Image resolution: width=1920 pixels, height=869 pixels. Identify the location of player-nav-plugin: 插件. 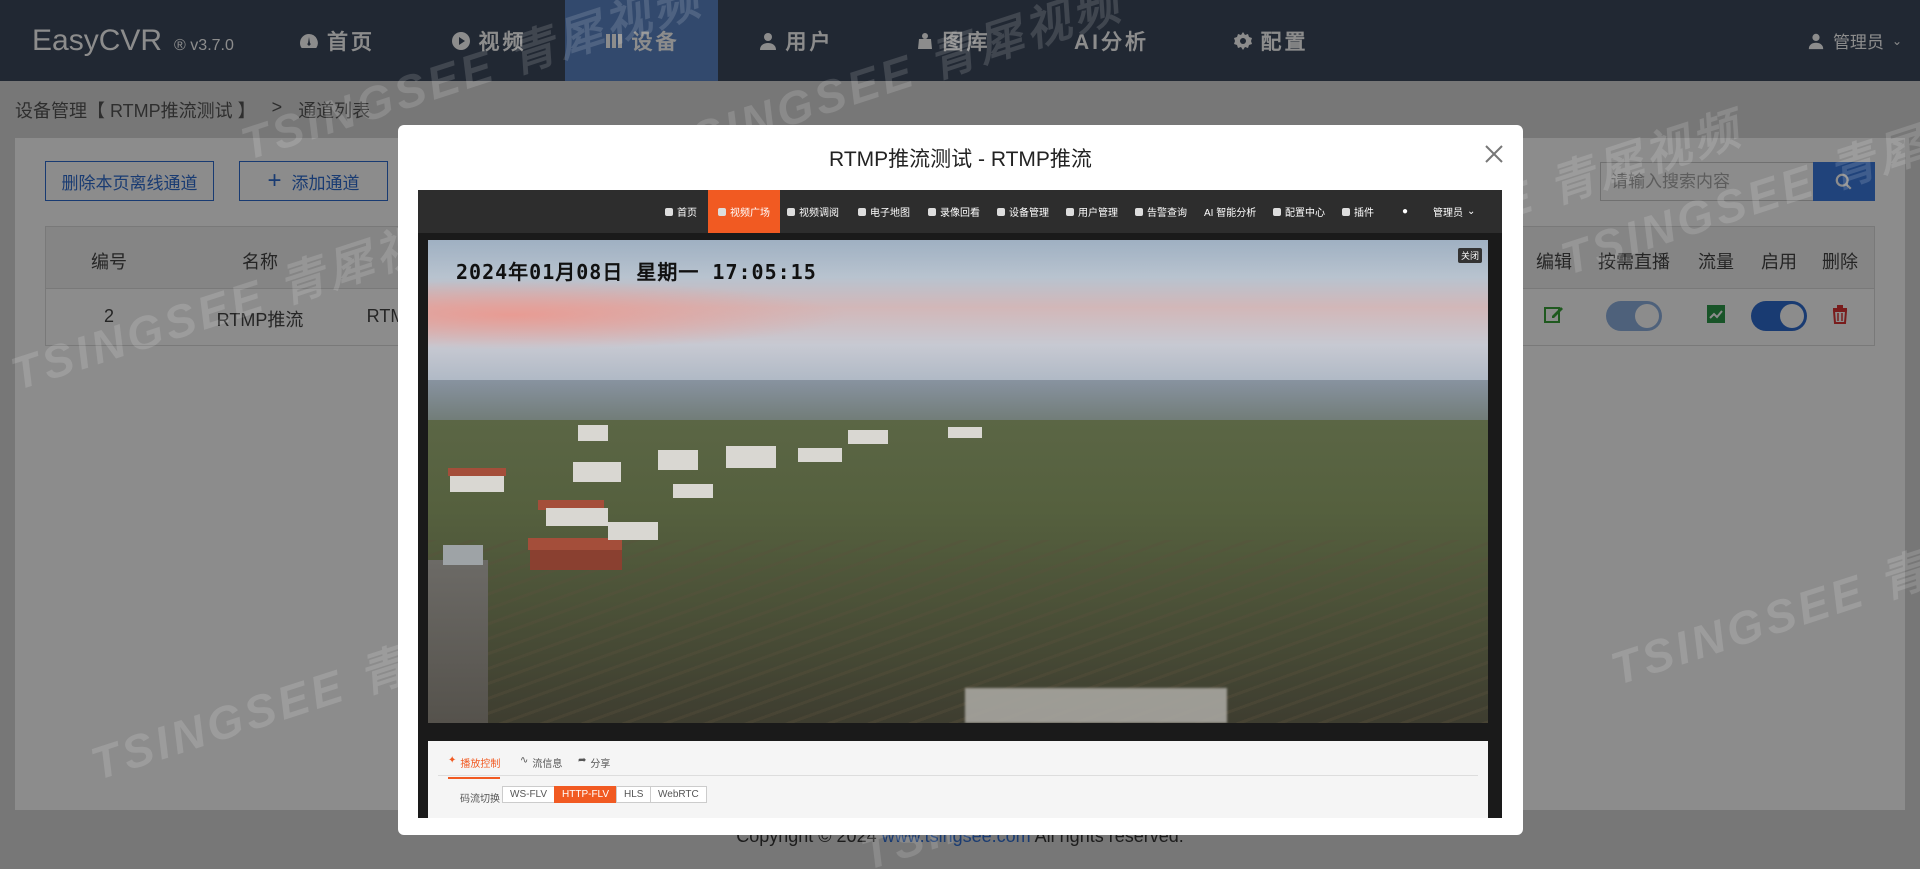
(1358, 211).